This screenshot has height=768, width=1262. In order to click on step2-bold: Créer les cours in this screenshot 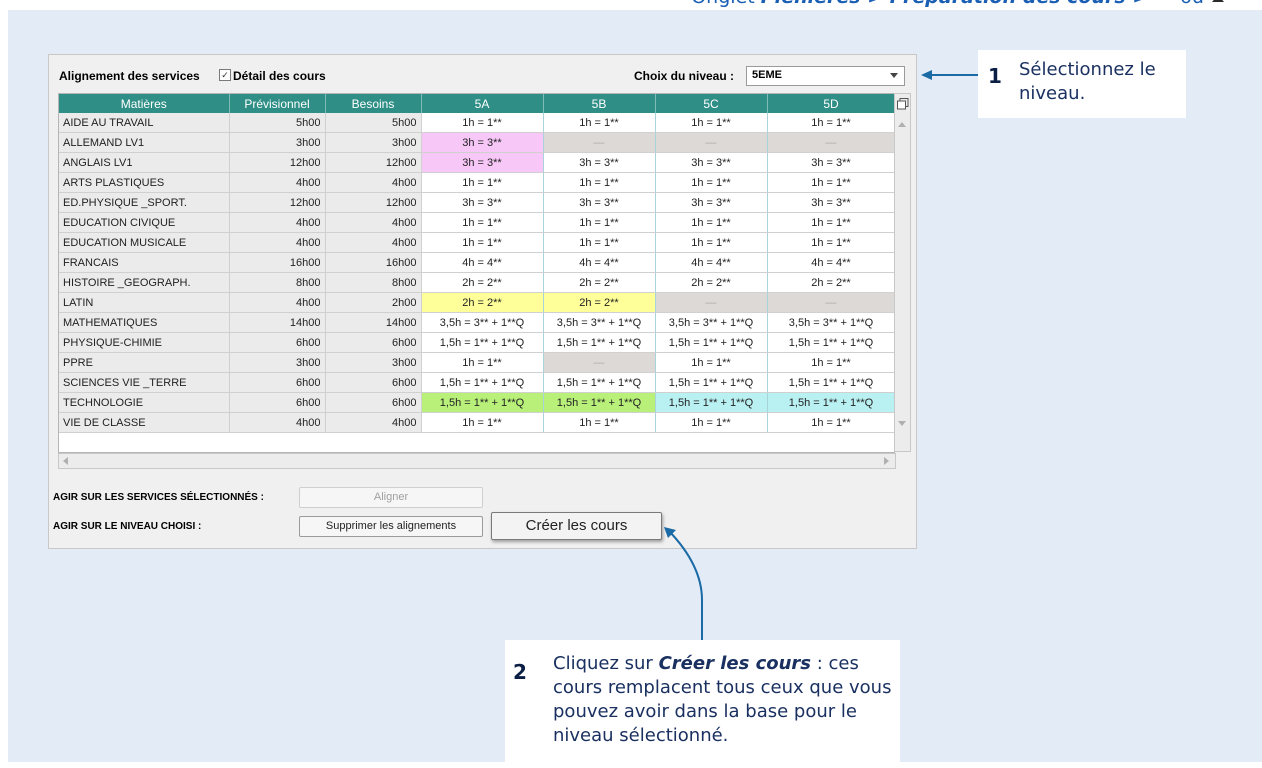, I will do `click(735, 663)`.